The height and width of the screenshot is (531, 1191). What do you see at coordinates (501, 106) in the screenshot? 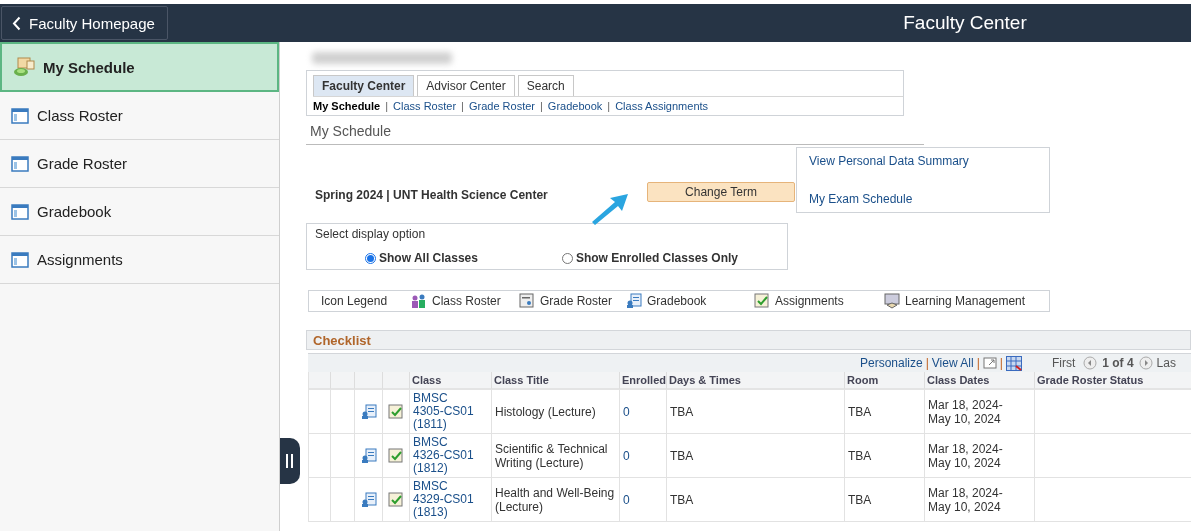
I see `subnav-link: Grade Roster` at bounding box center [501, 106].